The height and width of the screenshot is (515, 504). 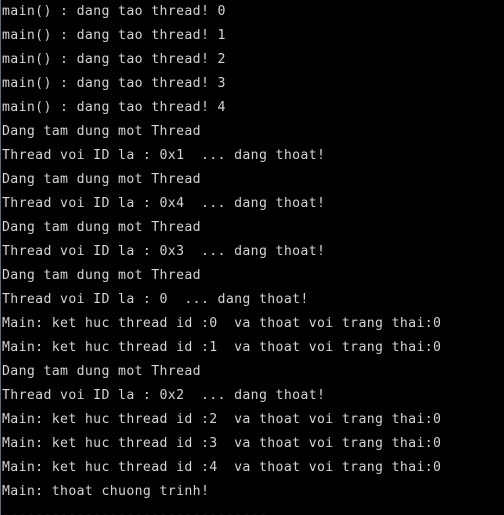 What do you see at coordinates (114, 83) in the screenshot?
I see `console-line: main() : dang tao thread! 3` at bounding box center [114, 83].